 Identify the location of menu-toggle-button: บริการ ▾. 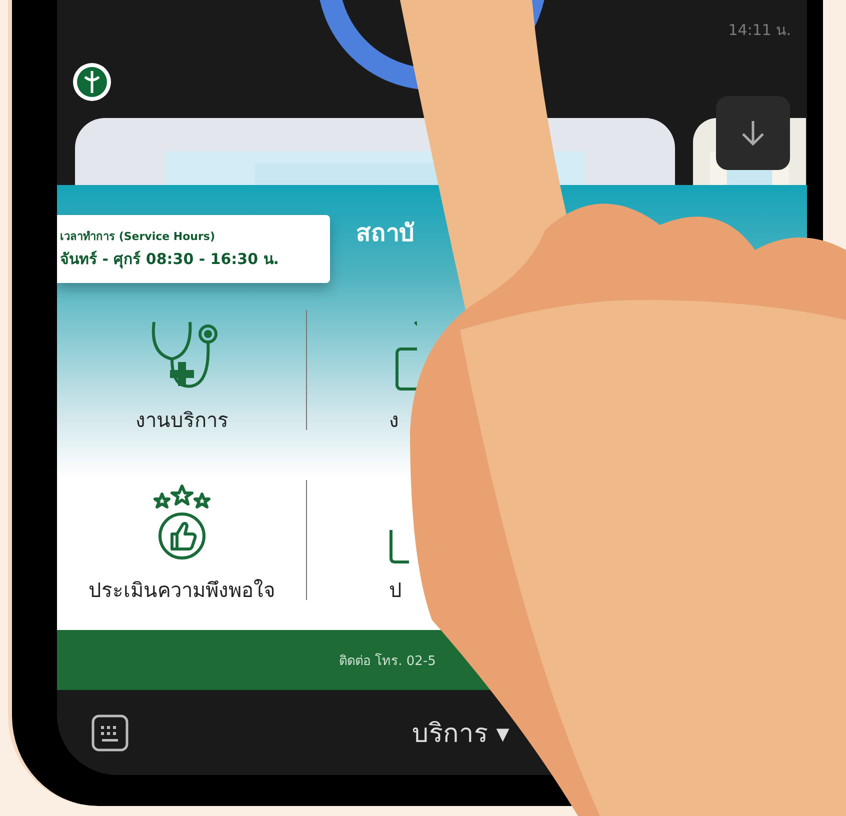
(461, 732).